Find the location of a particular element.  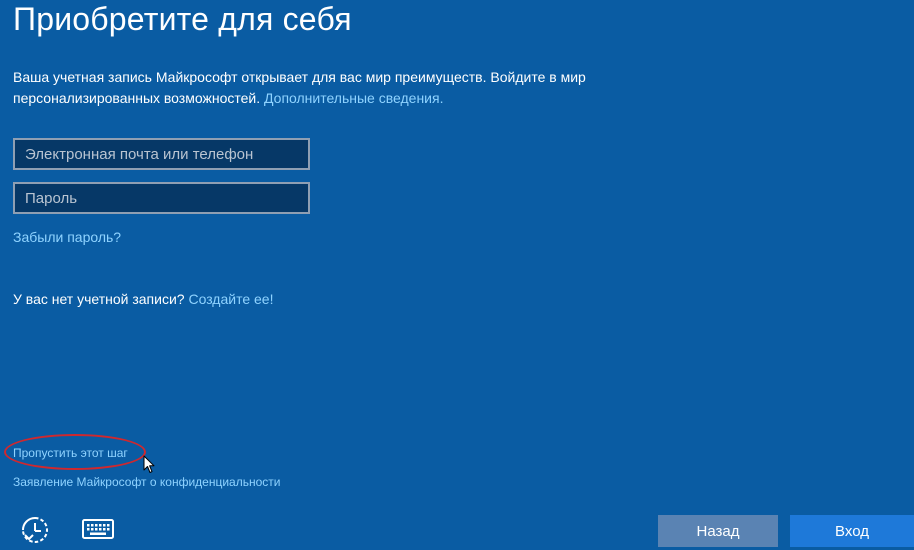

no-account-text: У вас нет учетной записи? is located at coordinates (99, 299).